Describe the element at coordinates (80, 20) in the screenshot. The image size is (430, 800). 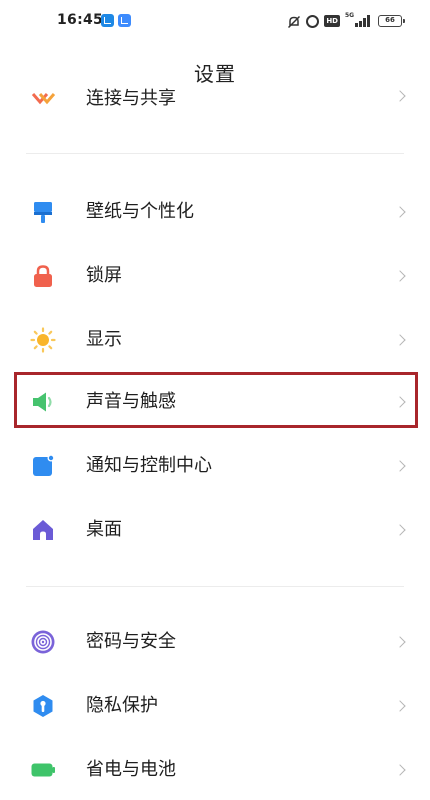
I see `status-time: 16:45` at that location.